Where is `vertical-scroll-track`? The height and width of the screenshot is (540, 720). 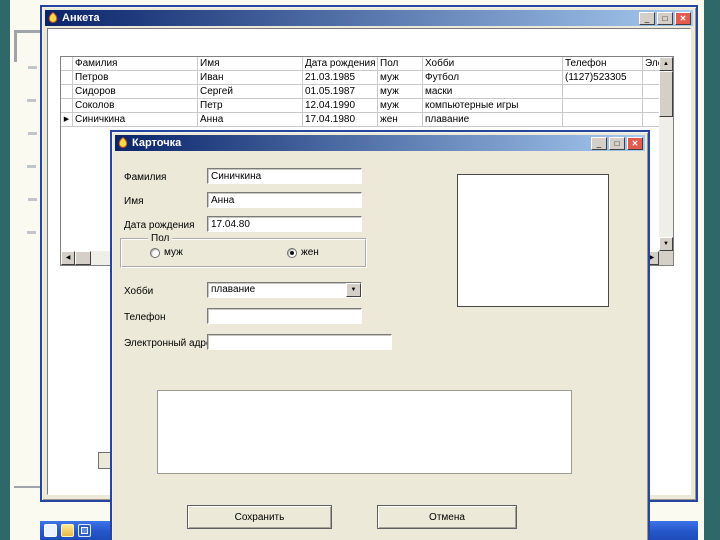
vertical-scroll-track is located at coordinates (666, 177).